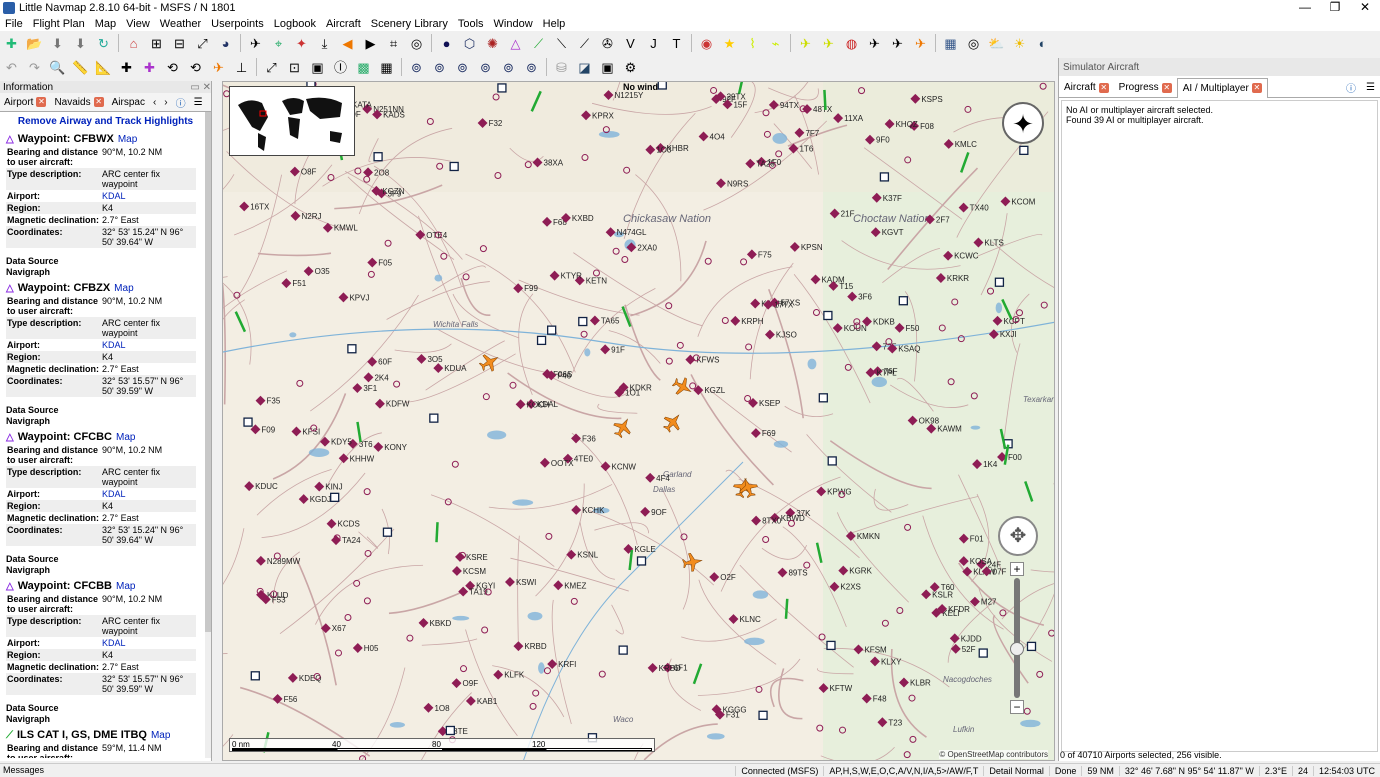 The image size is (1380, 777). I want to click on save-as-flightplan-icon: ⬇, so click(80, 43).